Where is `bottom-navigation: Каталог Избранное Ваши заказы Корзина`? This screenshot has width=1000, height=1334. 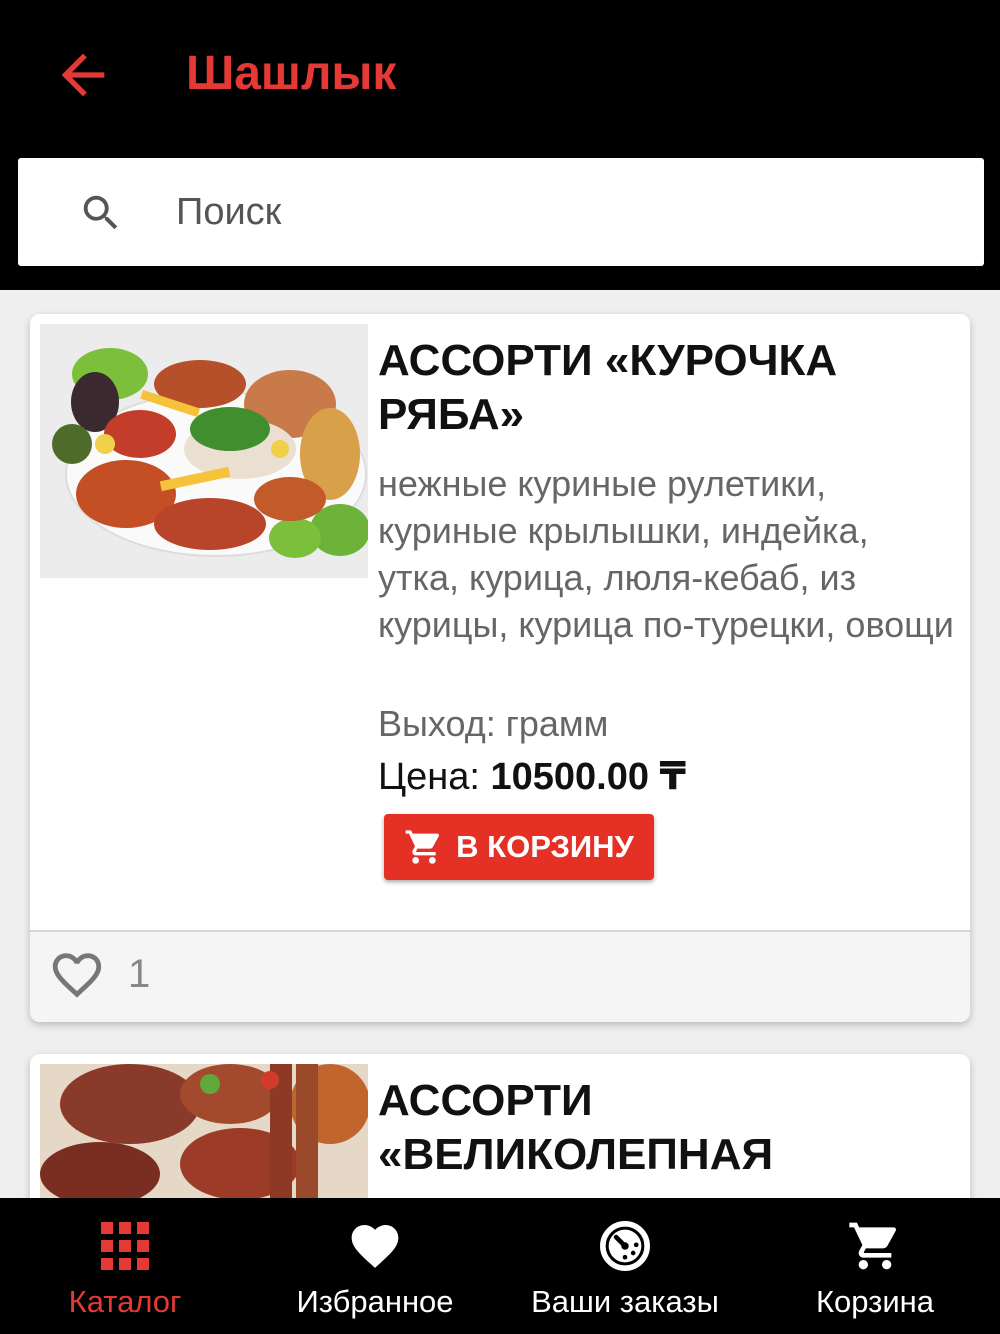 bottom-navigation: Каталог Избранное Ваши заказы Корзина is located at coordinates (500, 1266).